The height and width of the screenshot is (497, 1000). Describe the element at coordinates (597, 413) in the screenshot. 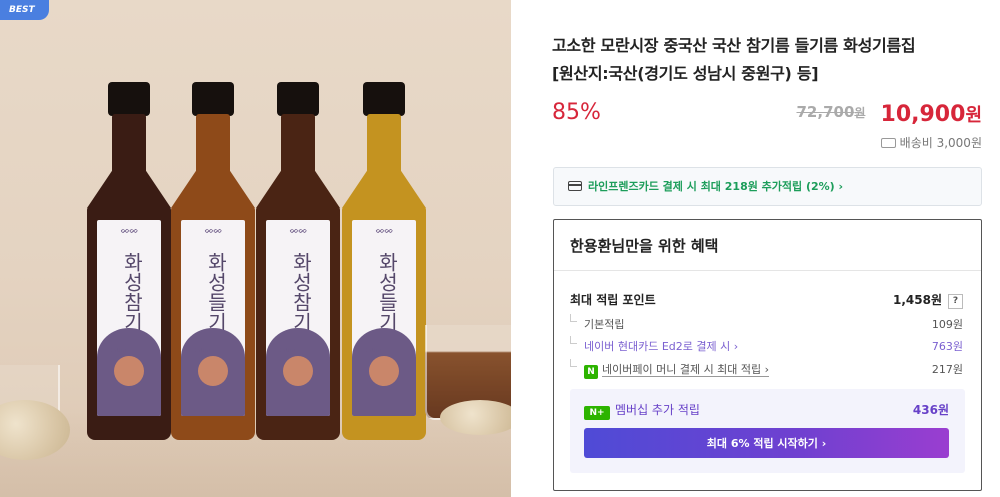

I see `naver-plus-icon: N+` at that location.